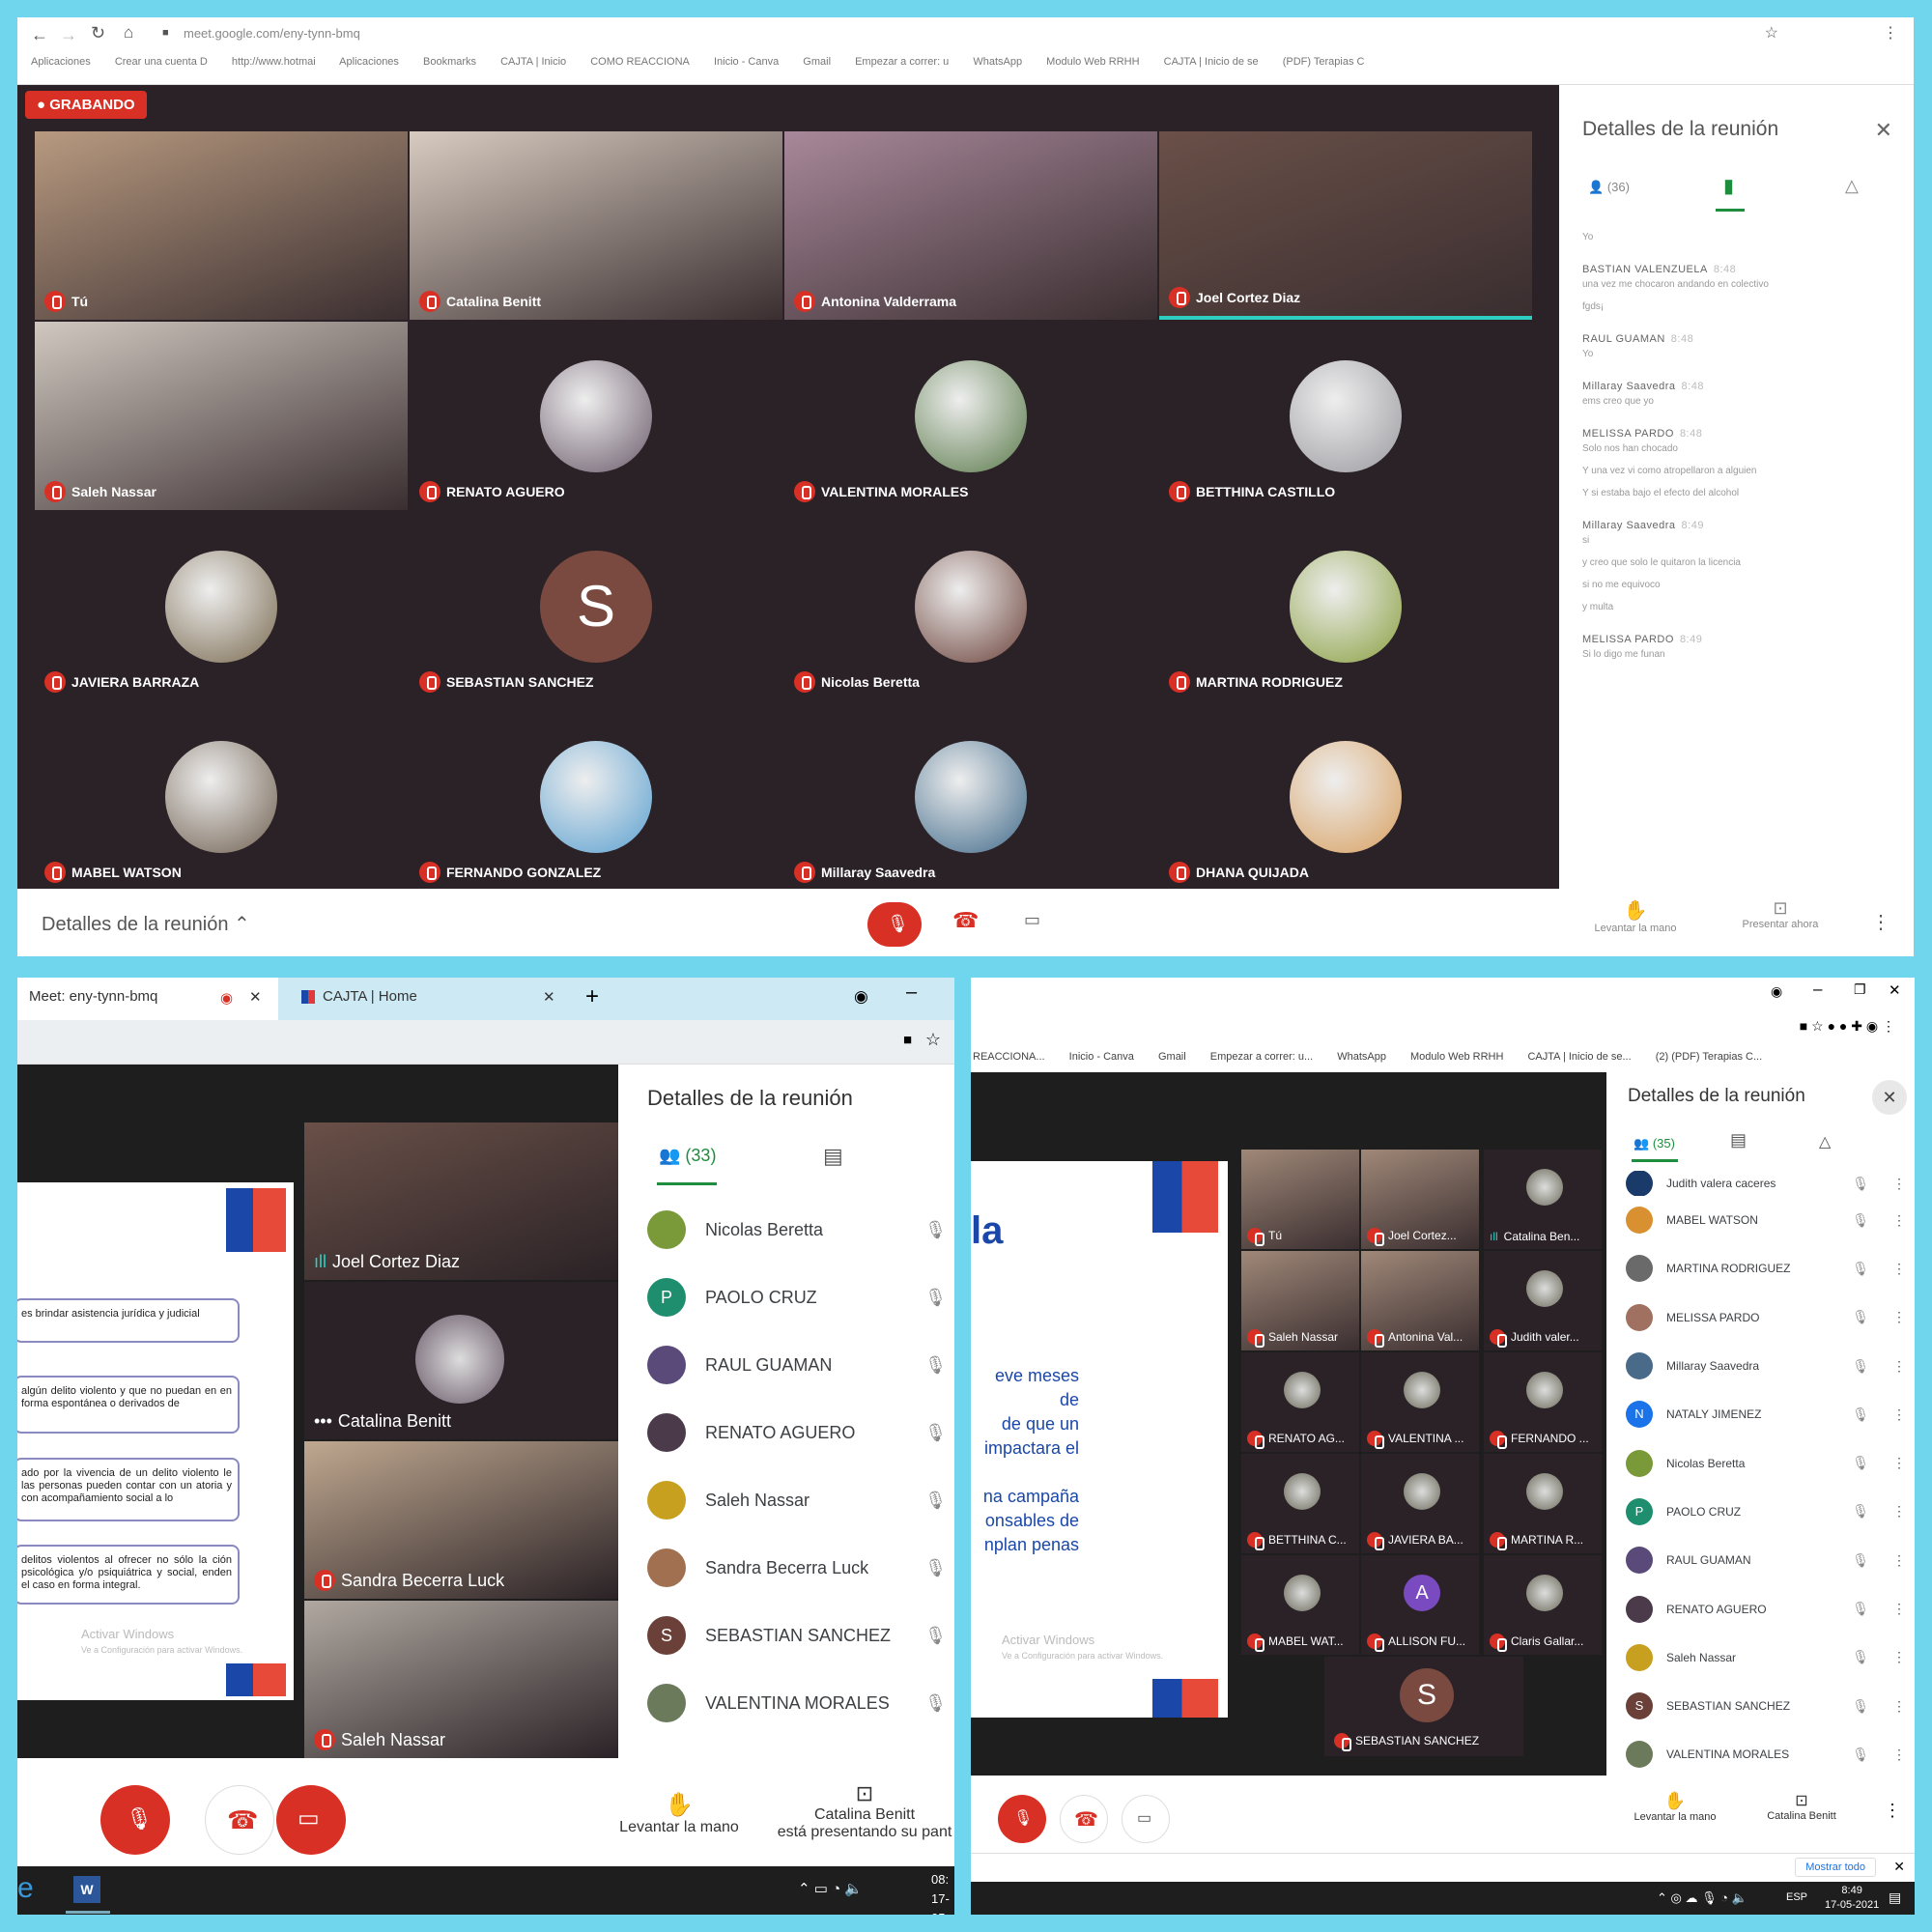  What do you see at coordinates (1847, 1026) in the screenshot?
I see `toolbar-icons: ■ ☆ ● ● ✚ ◉ ⋮` at bounding box center [1847, 1026].